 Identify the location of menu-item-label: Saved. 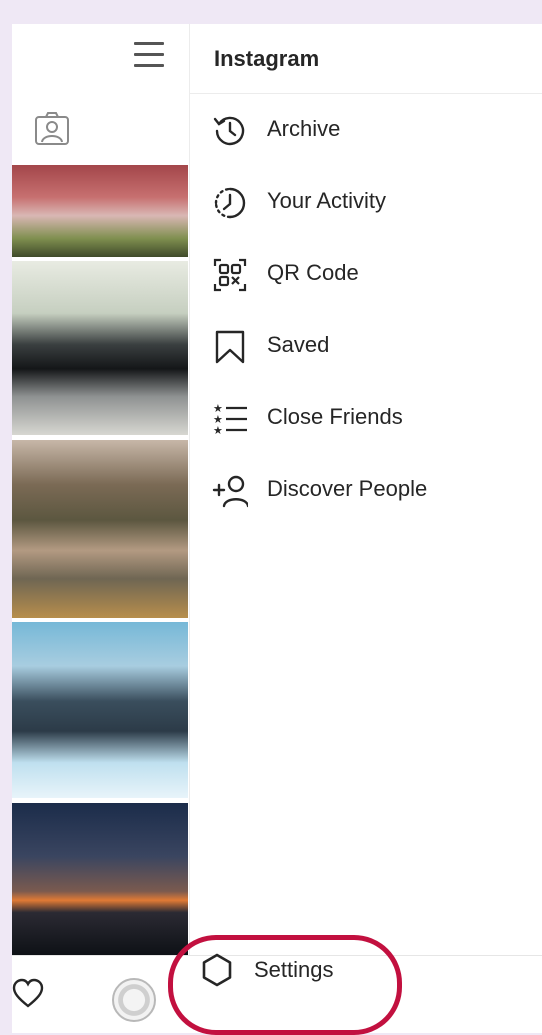
(298, 344).